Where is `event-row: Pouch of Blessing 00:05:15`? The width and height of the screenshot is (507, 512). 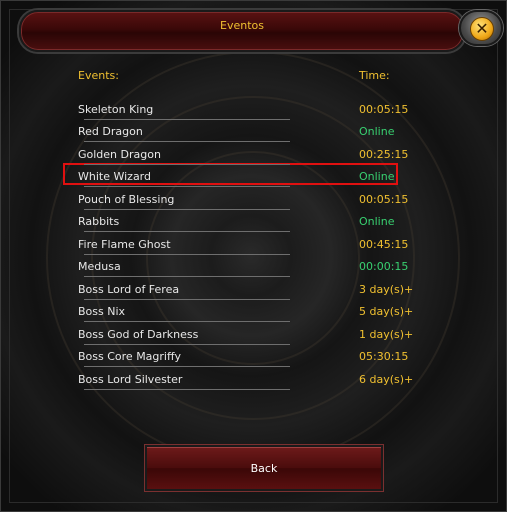 event-row: Pouch of Blessing 00:05:15 is located at coordinates (243, 204).